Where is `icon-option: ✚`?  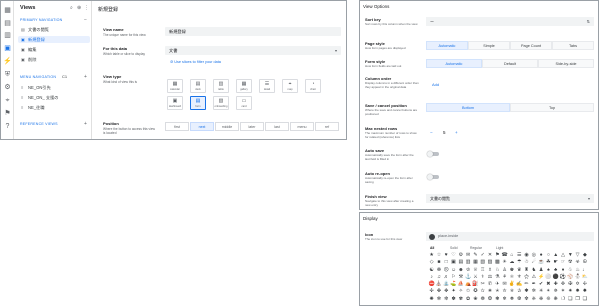
icon-option: ✚ is located at coordinates (555, 284).